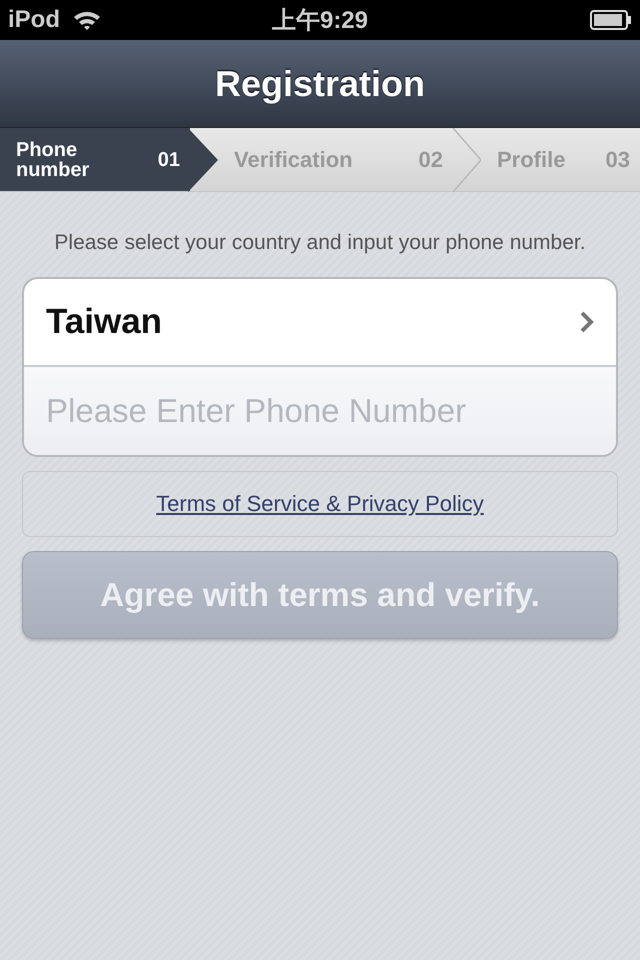 This screenshot has width=640, height=960. Describe the element at coordinates (320, 411) in the screenshot. I see `phone-input-field: Please Enter Phone Number` at that location.